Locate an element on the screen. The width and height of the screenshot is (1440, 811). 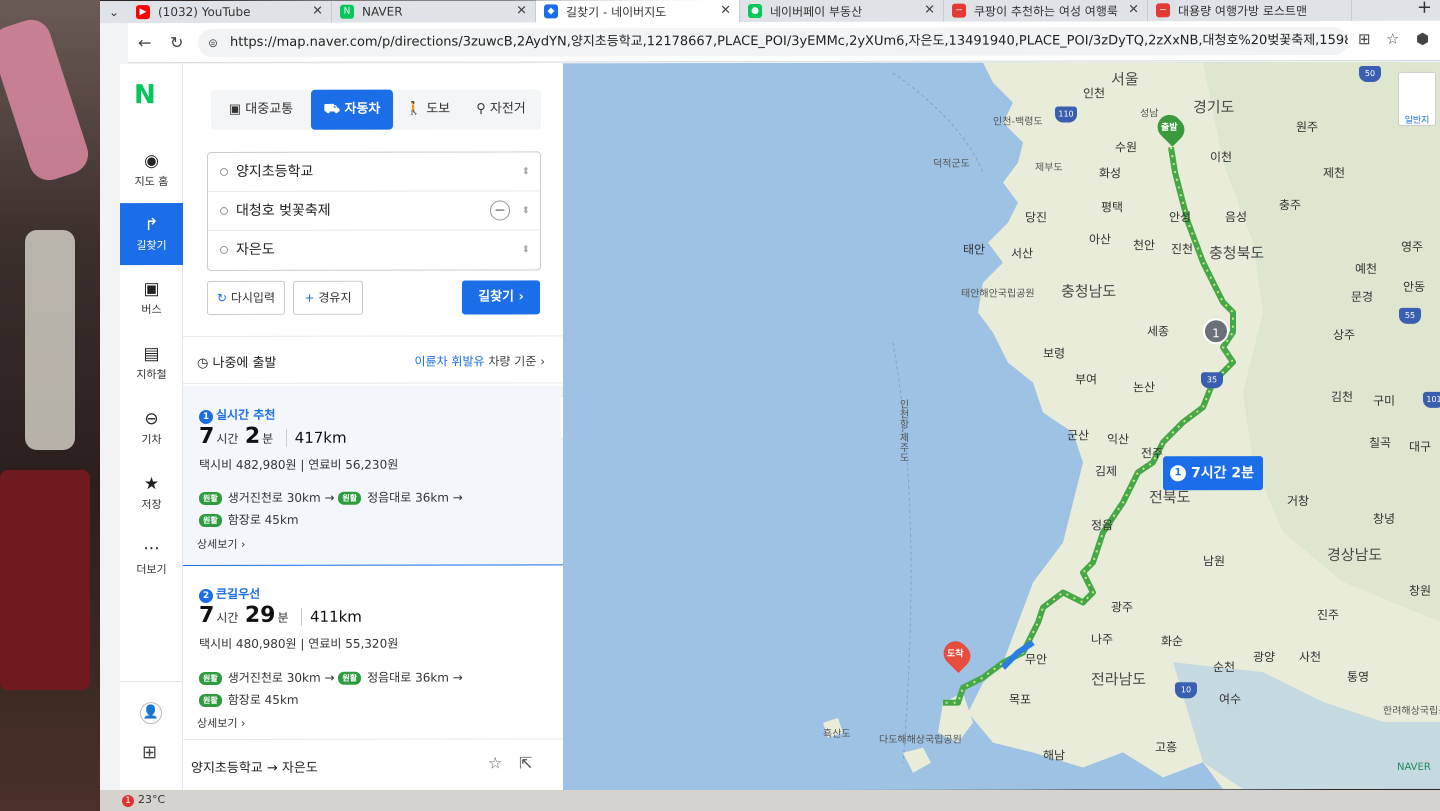
map-label: 익산 is located at coordinates (1118, 439).